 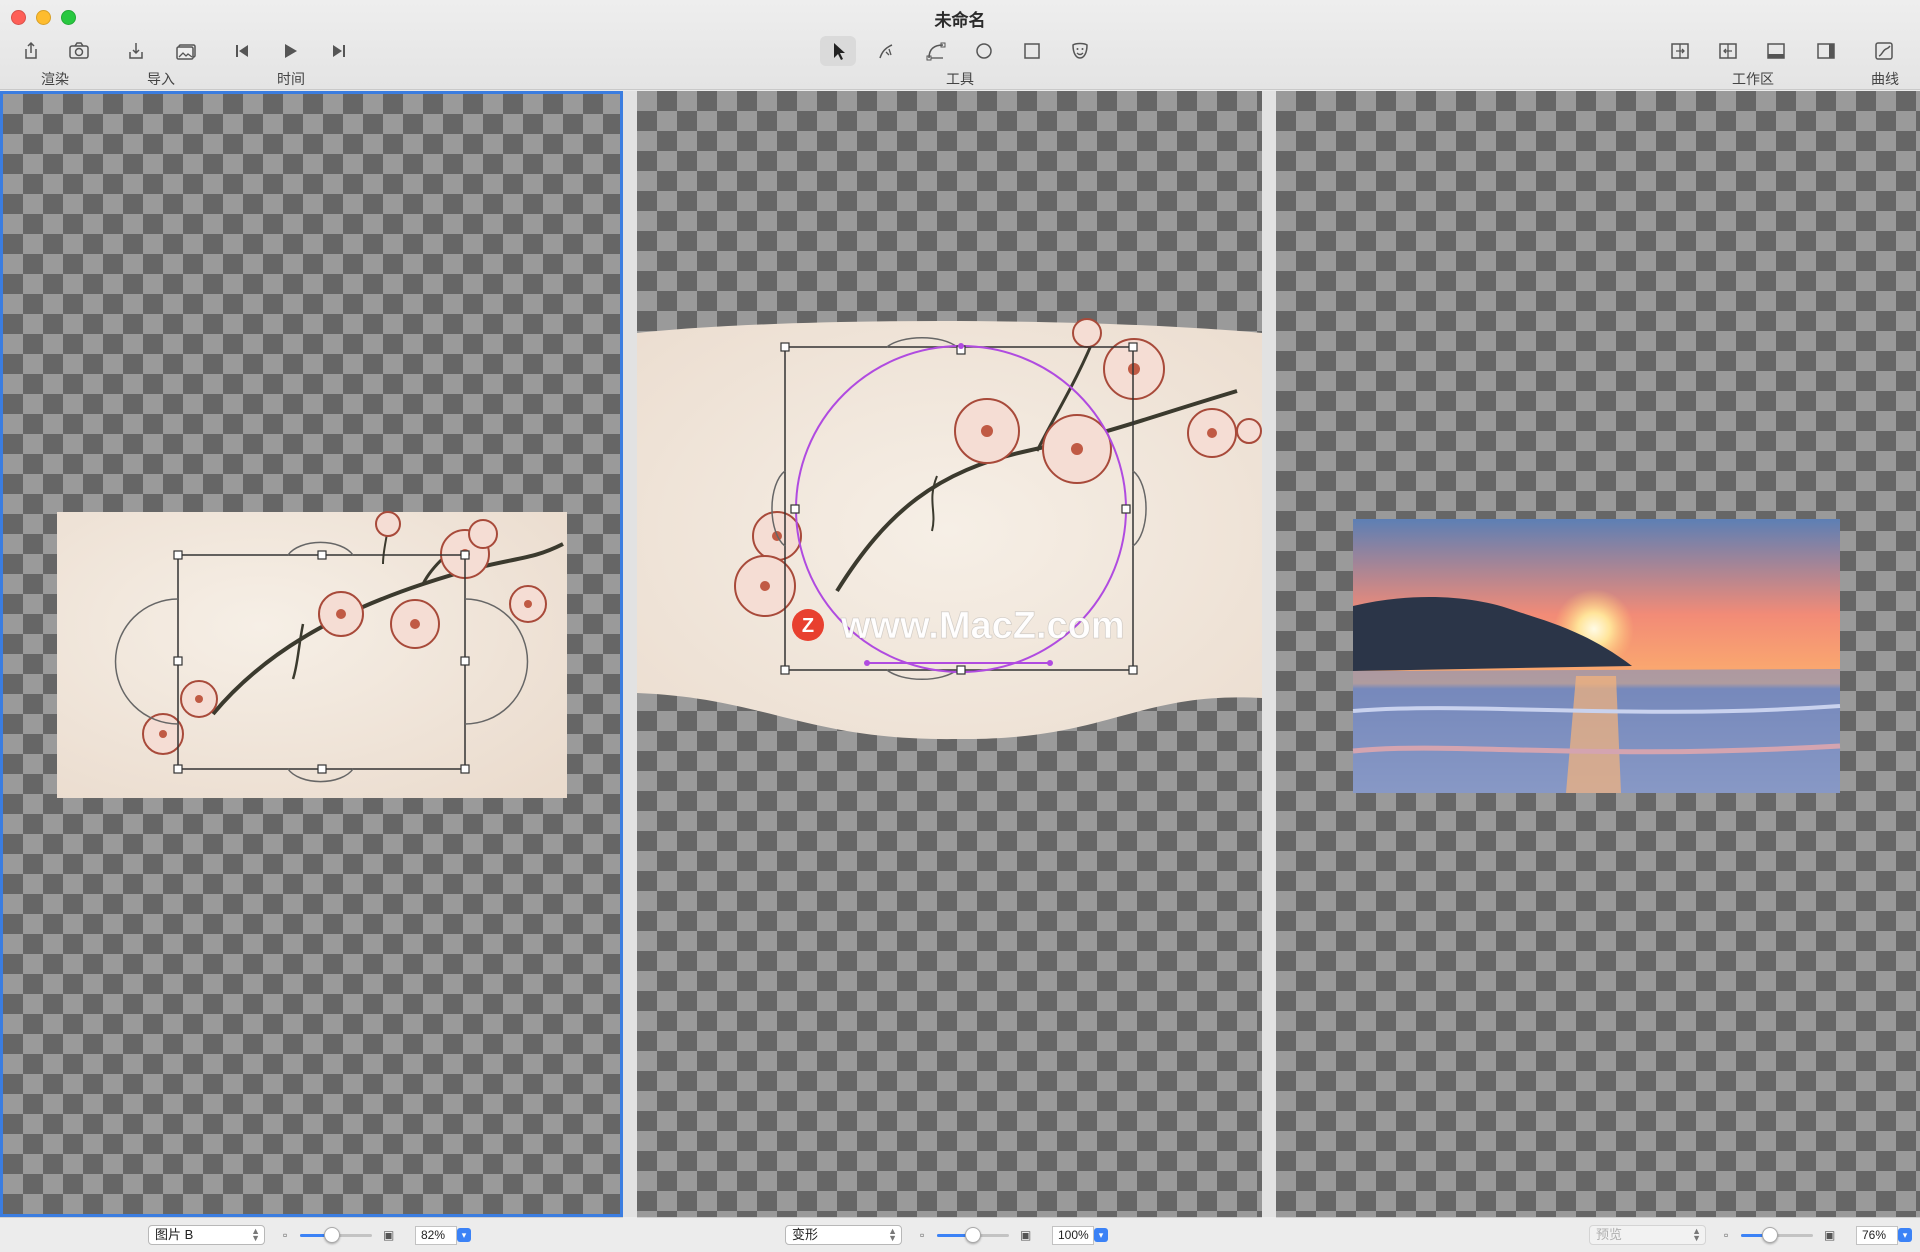 I want to click on preview-select-value: 预览, so click(x=1609, y=1234).